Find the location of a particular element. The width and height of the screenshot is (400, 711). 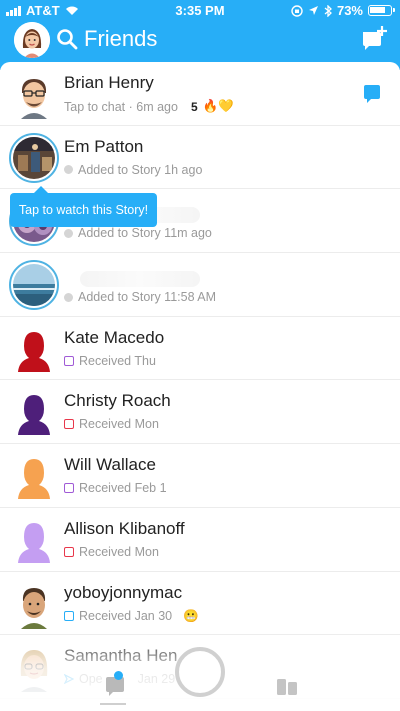

blurred-name is located at coordinates (140, 279).